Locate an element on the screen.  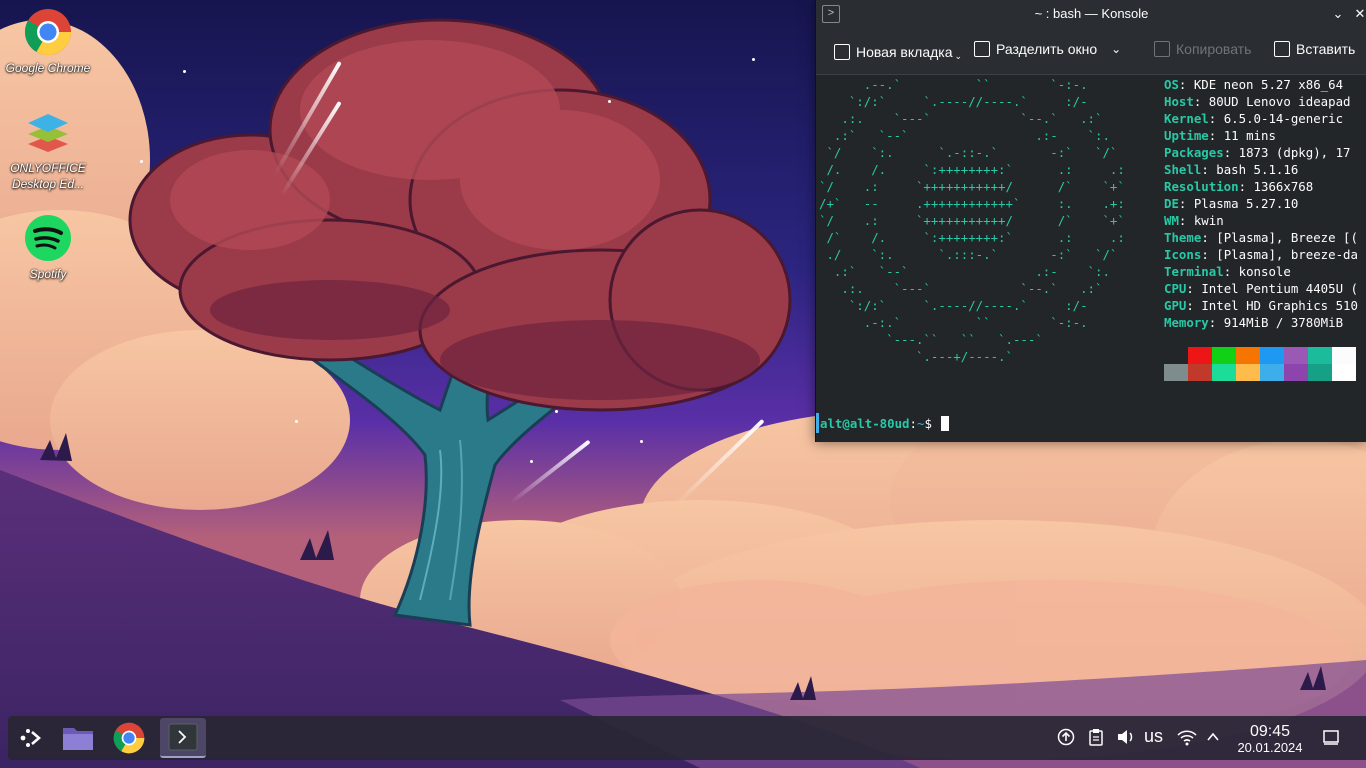
keyboard-layout-indicator: us is located at coordinates (1153, 736).